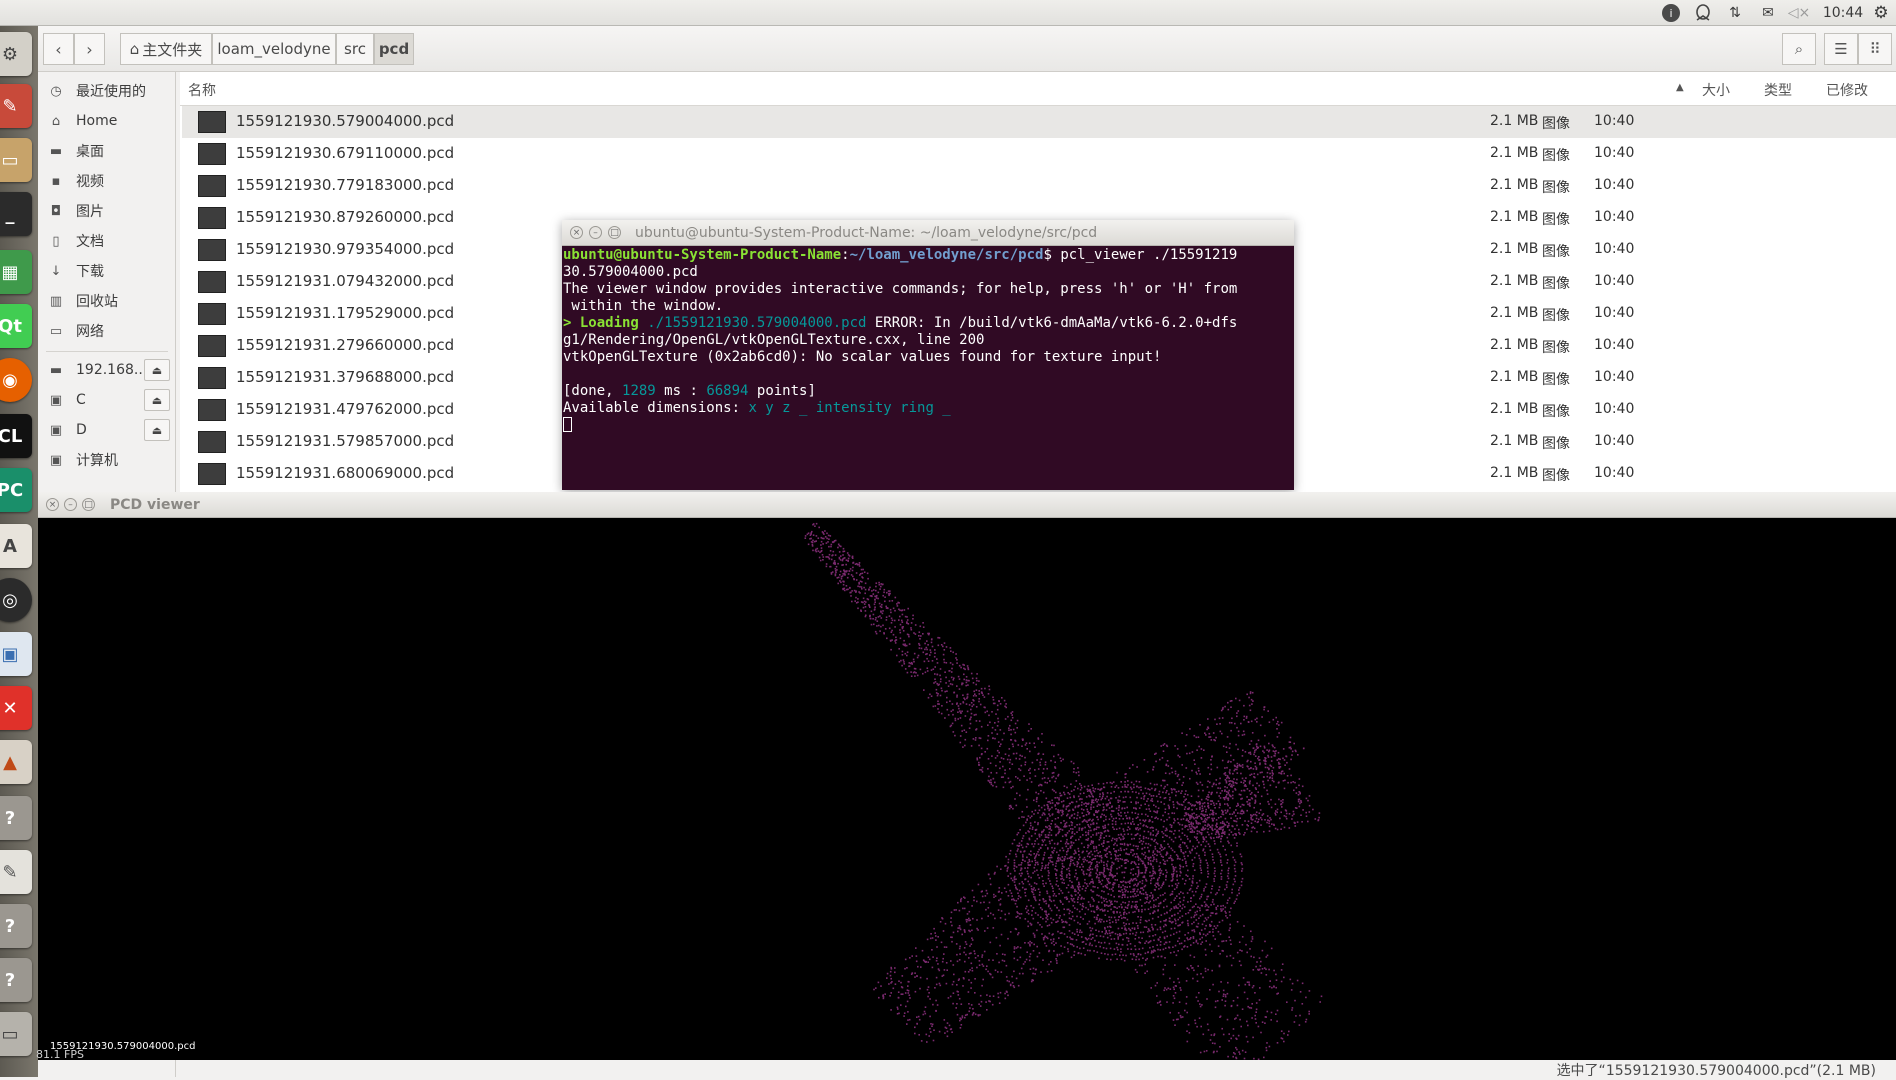 The image size is (1896, 1080). What do you see at coordinates (56, 151) in the screenshot?
I see `folder-icon: ▬` at bounding box center [56, 151].